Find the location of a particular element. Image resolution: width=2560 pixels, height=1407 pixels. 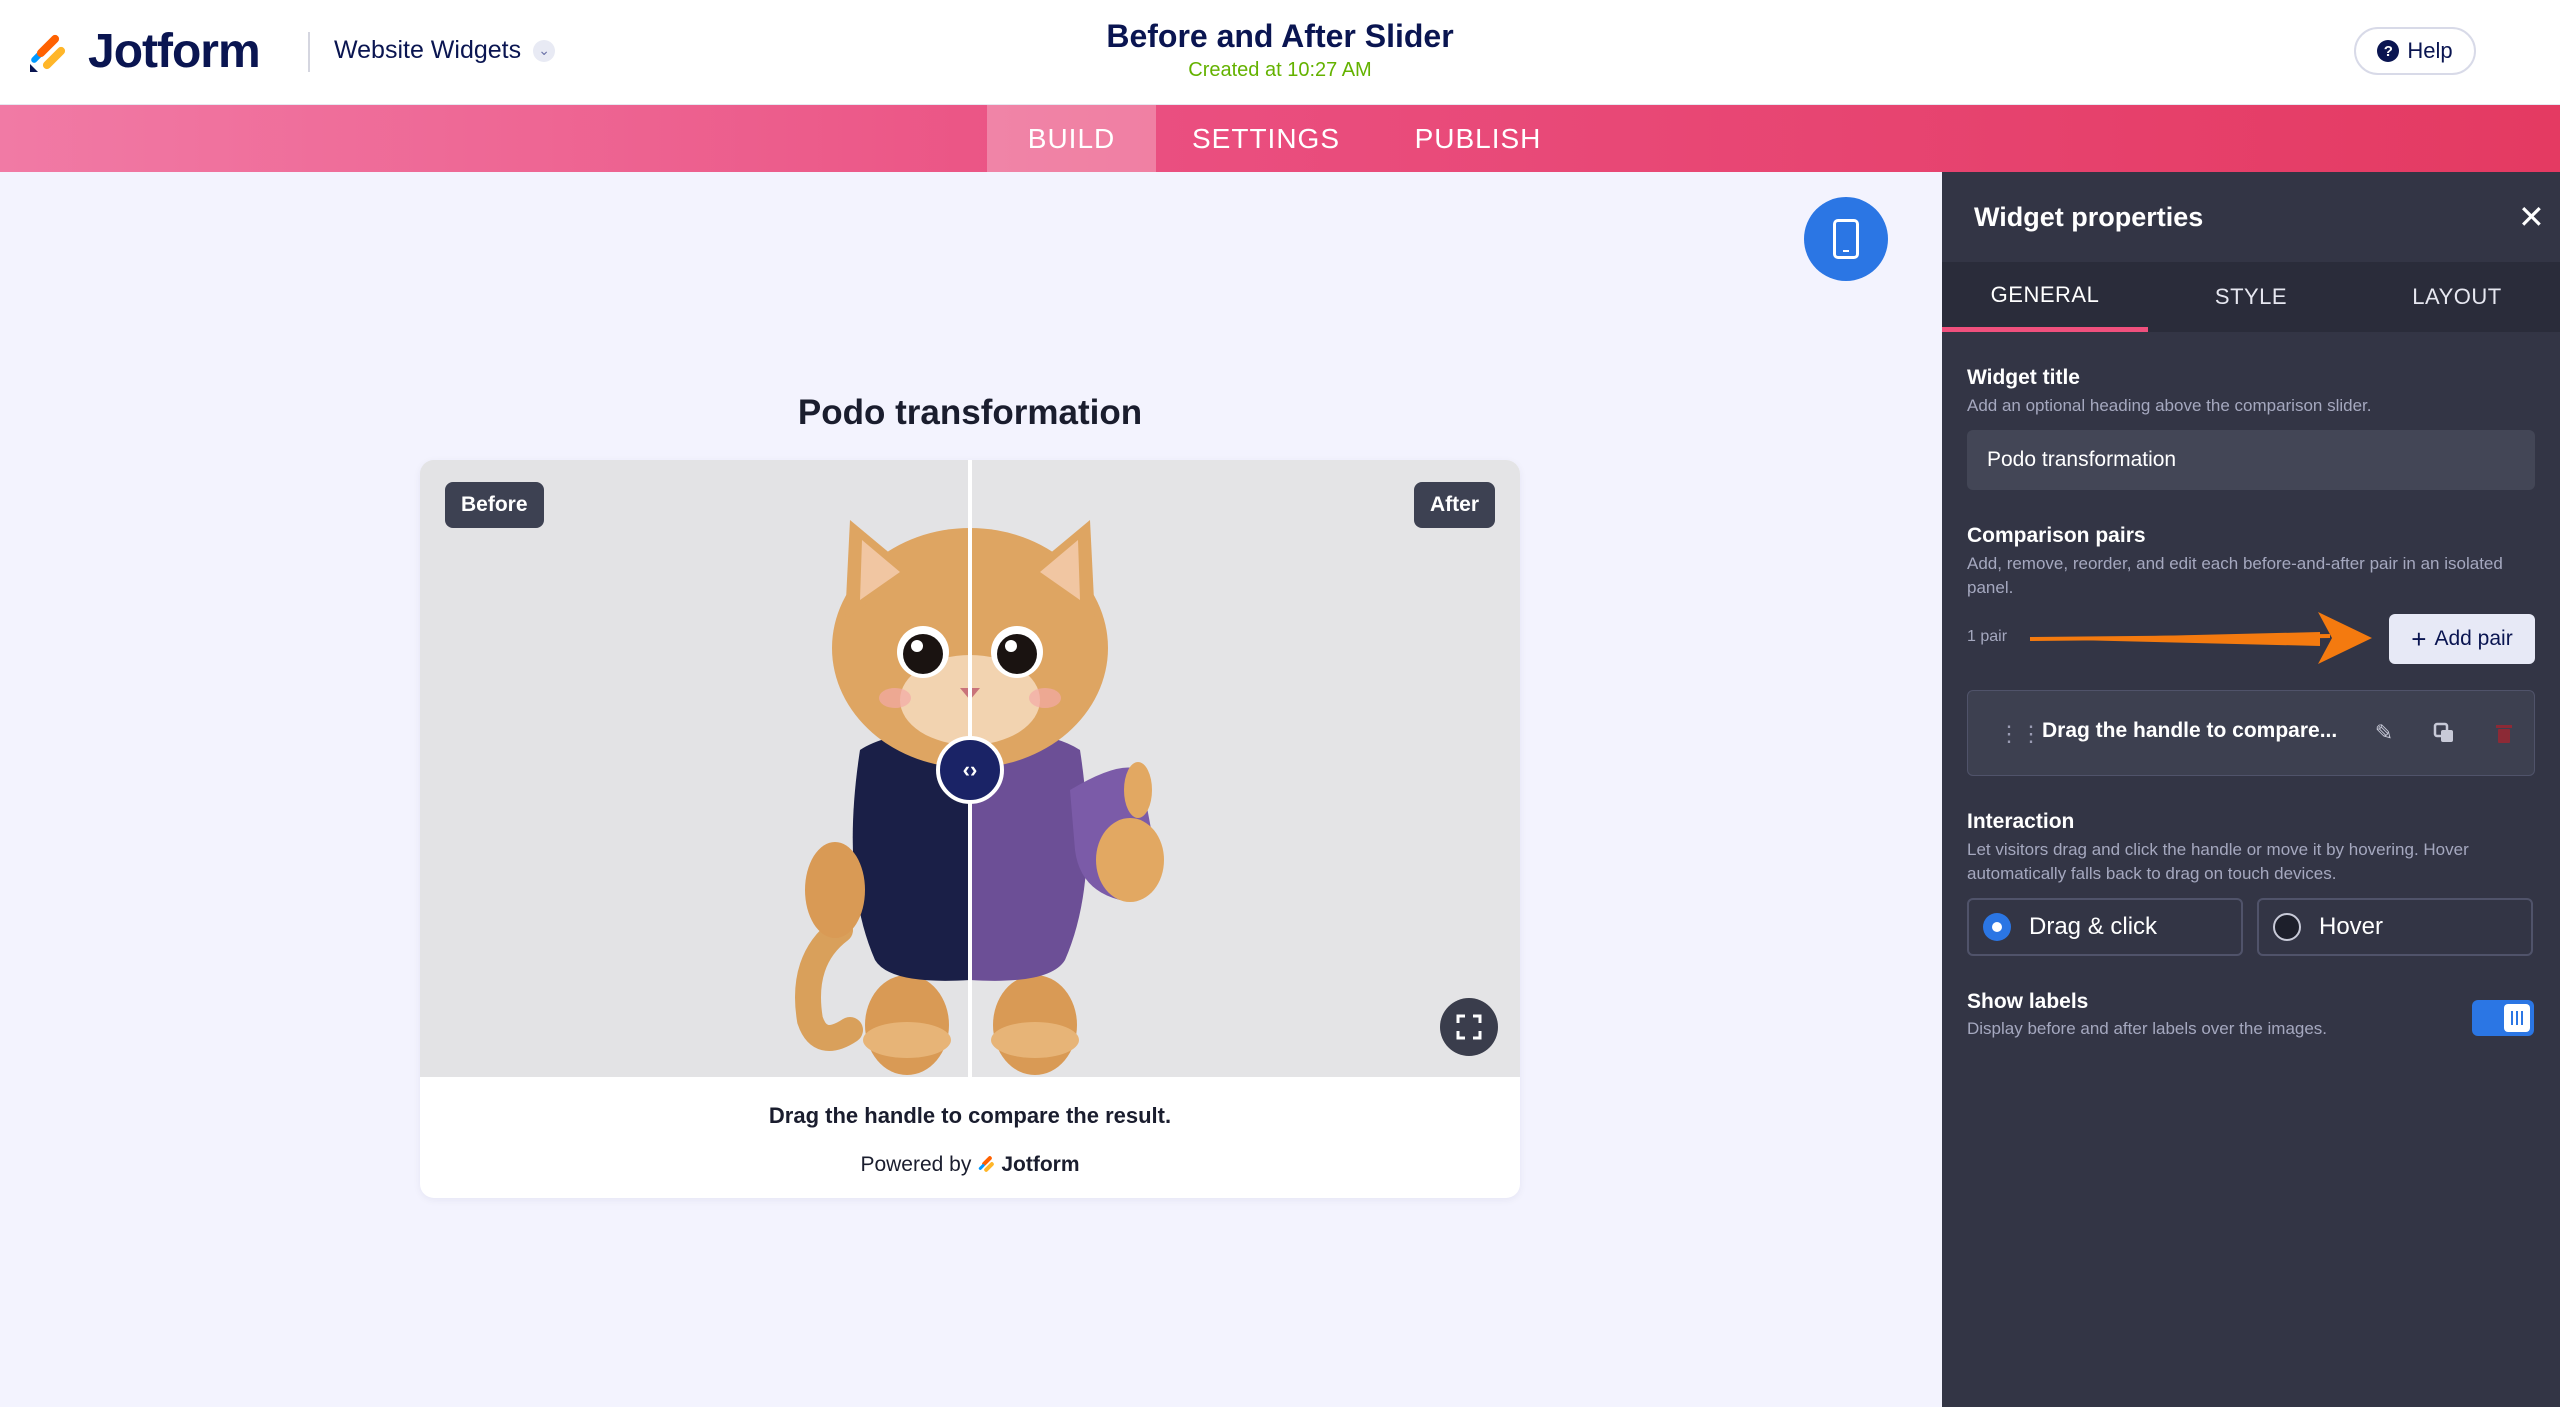

powered-by: Powered by Jotform is located at coordinates (970, 1165).